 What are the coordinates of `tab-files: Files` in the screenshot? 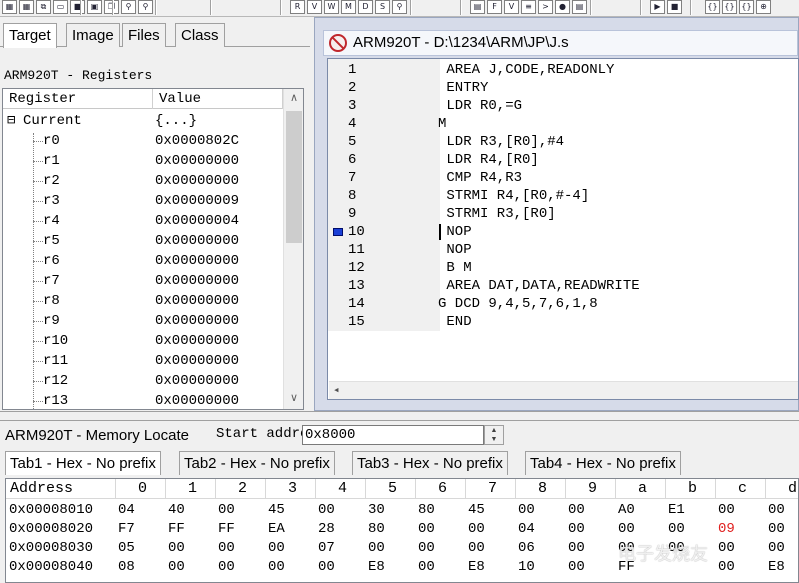 It's located at (144, 35).